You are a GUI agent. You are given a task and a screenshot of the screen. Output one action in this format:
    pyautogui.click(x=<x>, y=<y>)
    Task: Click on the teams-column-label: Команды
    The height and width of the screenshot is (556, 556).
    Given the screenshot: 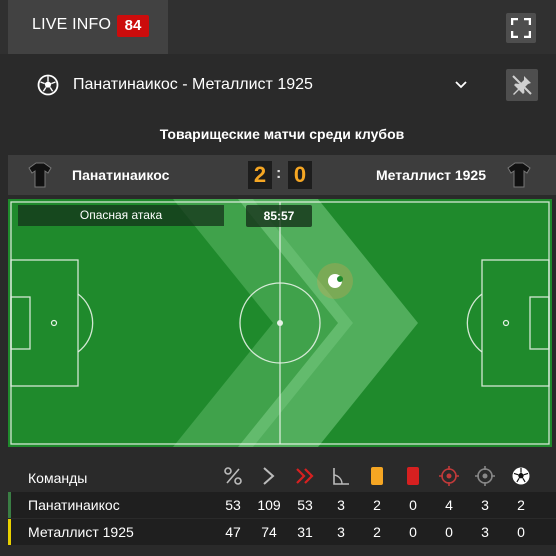 What is the action you would take?
    pyautogui.click(x=58, y=478)
    